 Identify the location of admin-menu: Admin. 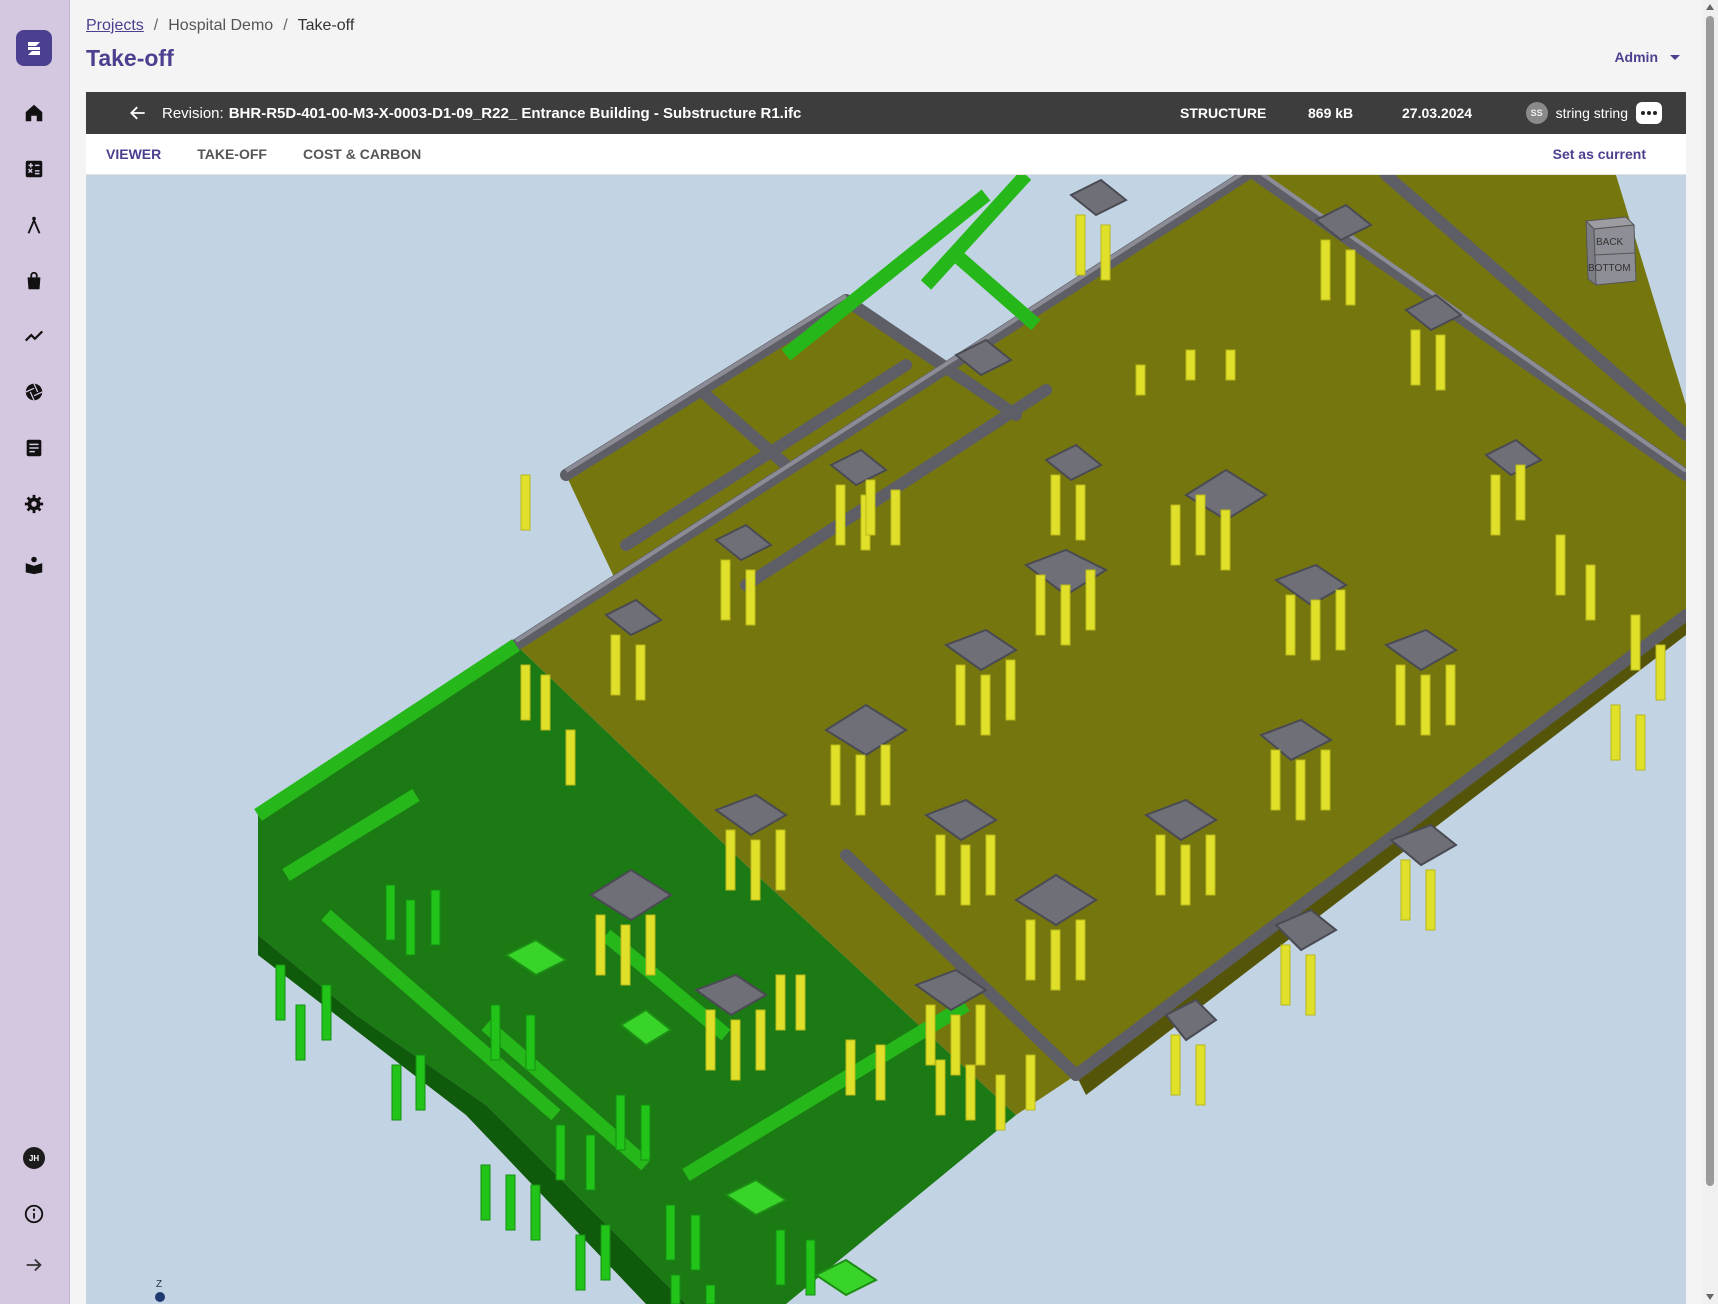
(1647, 57).